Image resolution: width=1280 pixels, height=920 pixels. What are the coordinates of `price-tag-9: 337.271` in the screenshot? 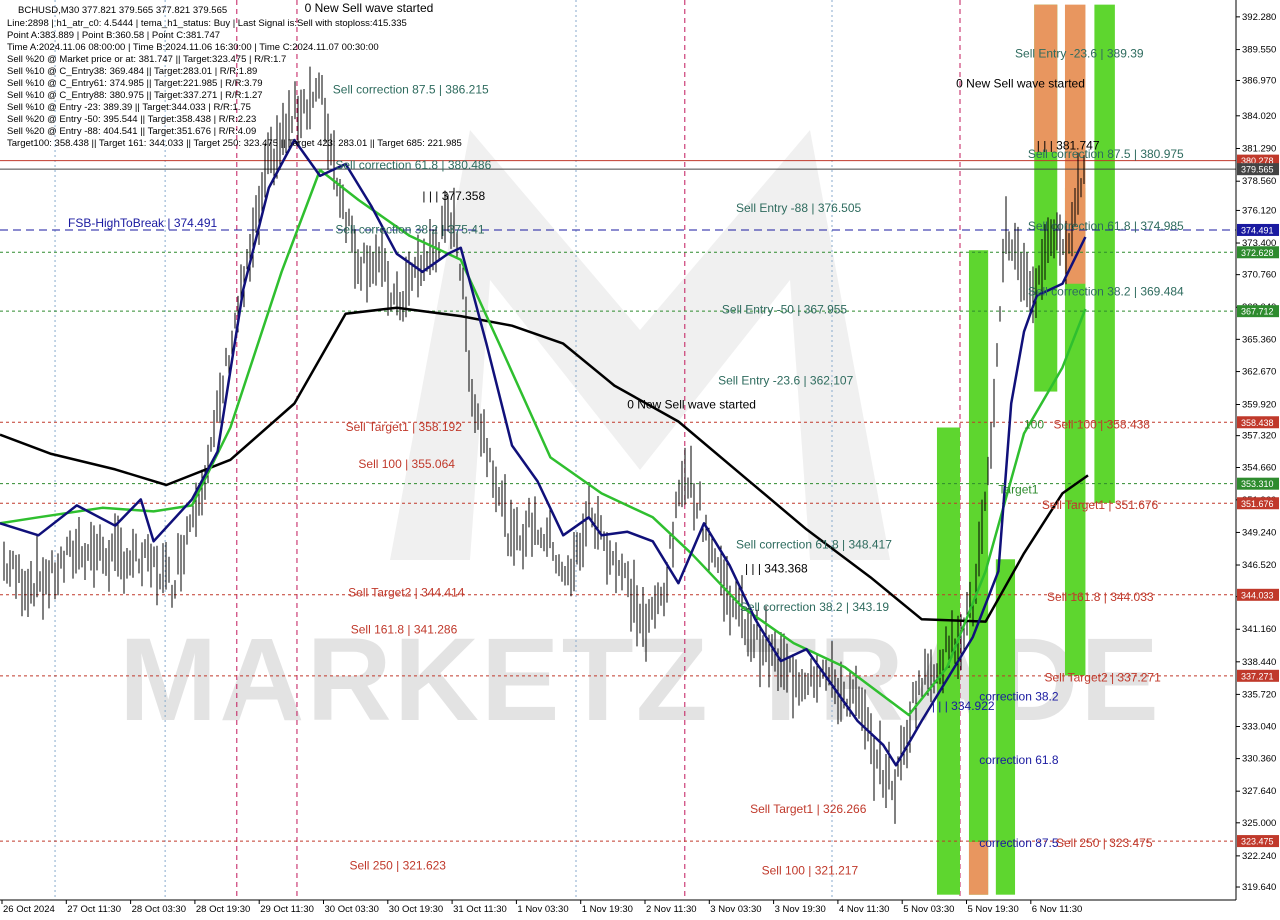 It's located at (1257, 676).